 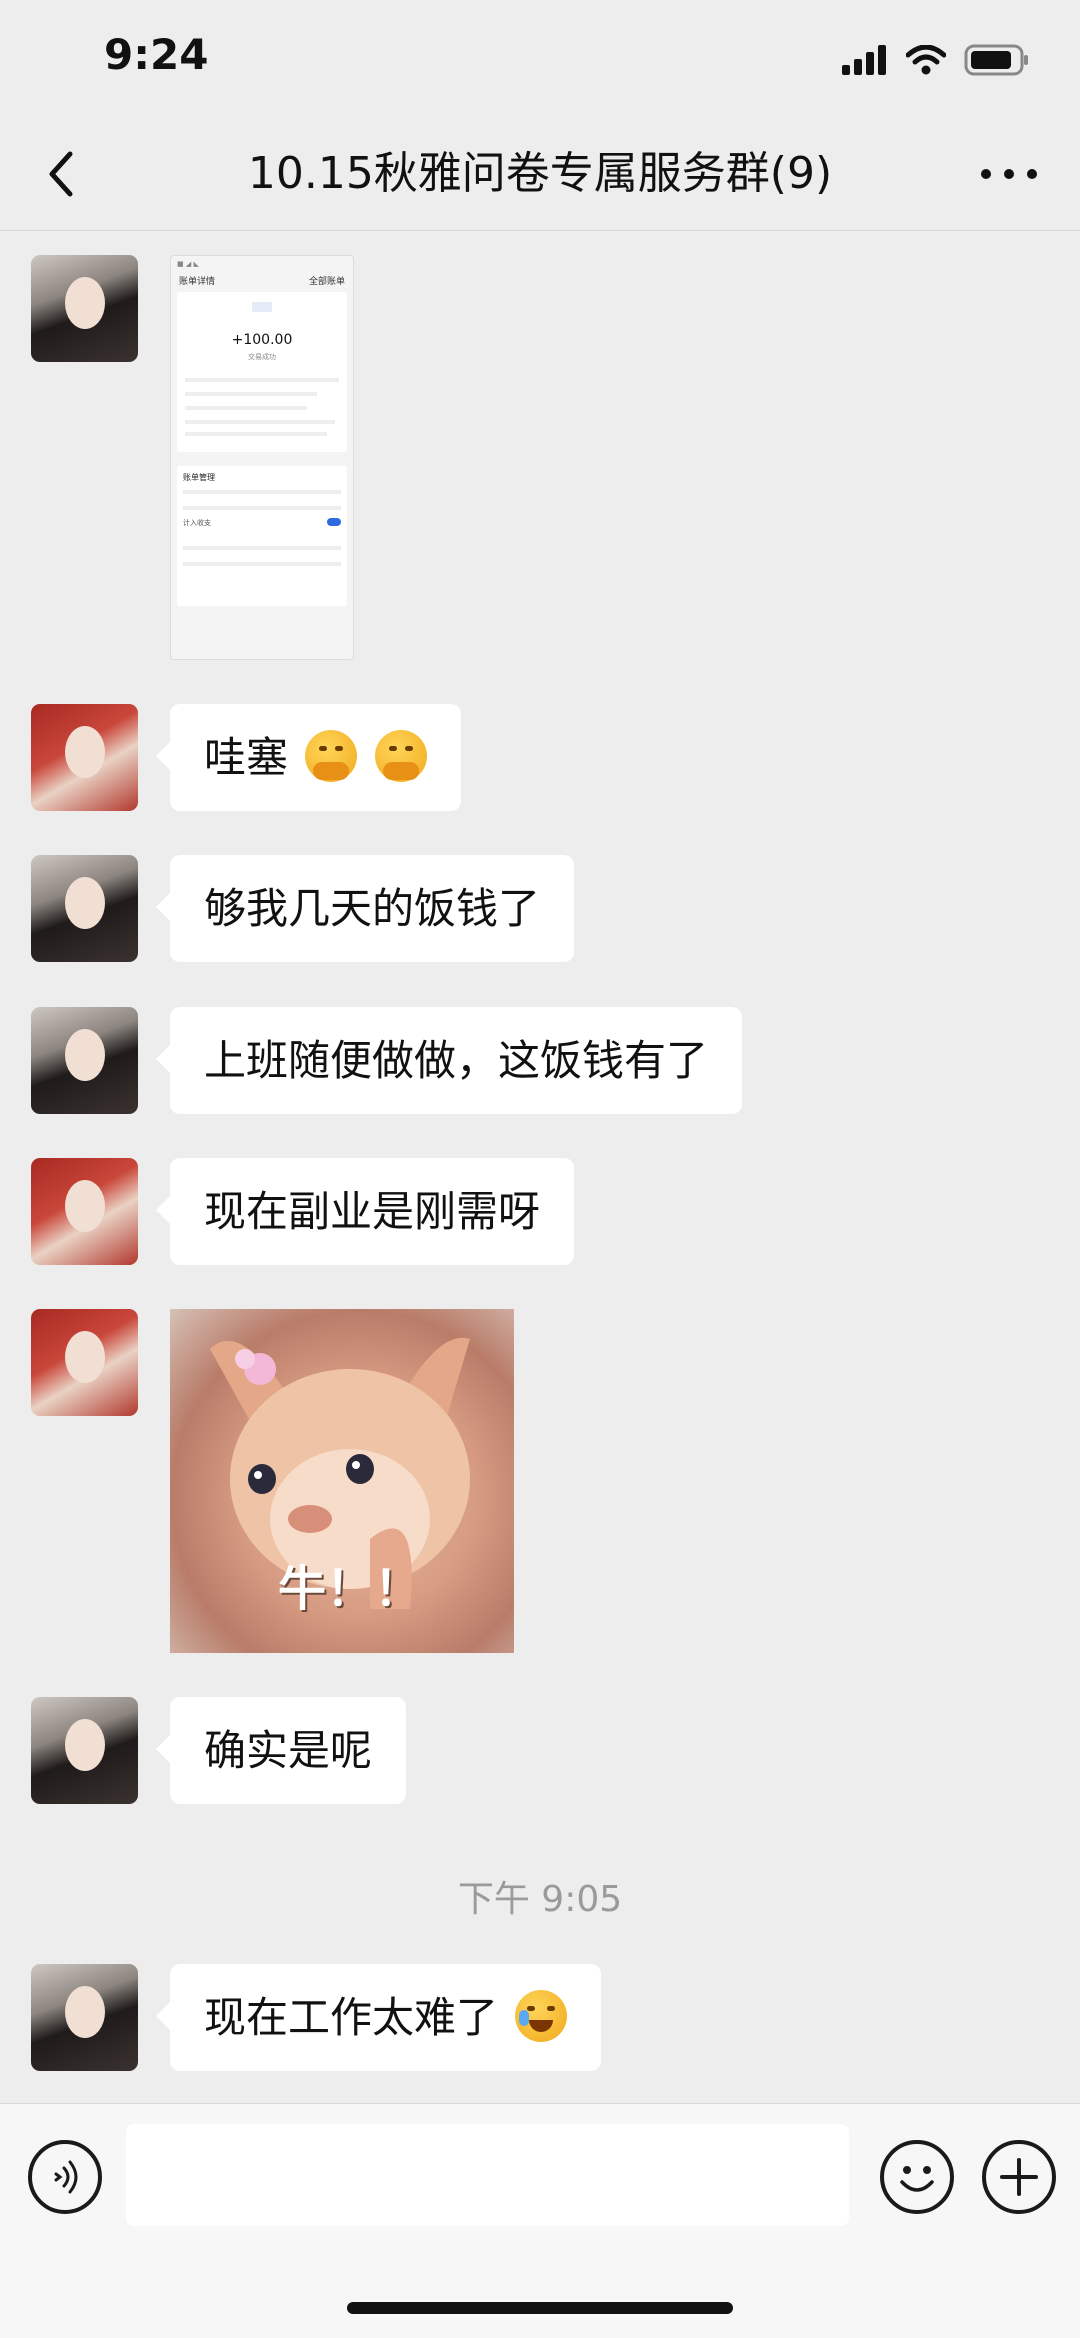 I want to click on receipt-card: +100.00 交易成功, so click(x=262, y=372).